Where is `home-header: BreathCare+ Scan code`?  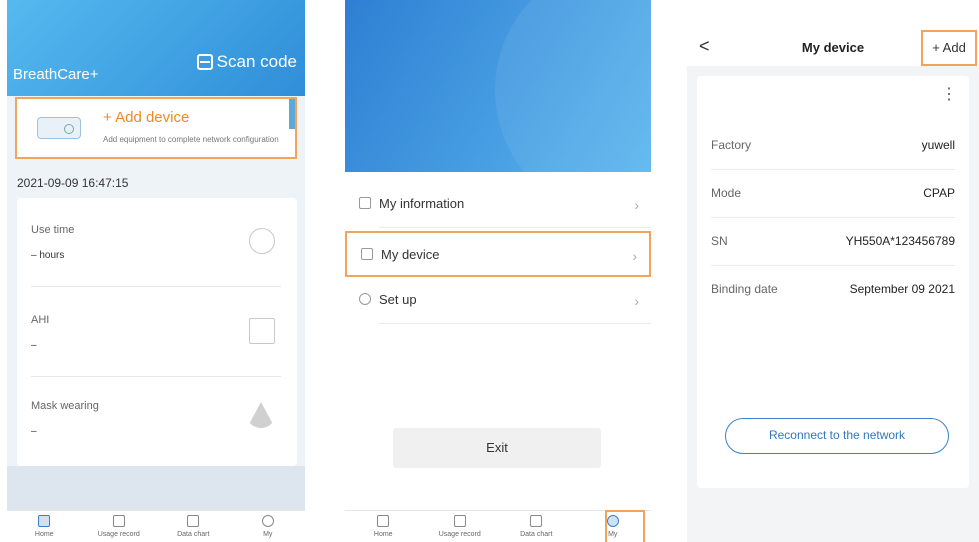
home-header: BreathCare+ Scan code is located at coordinates (156, 48).